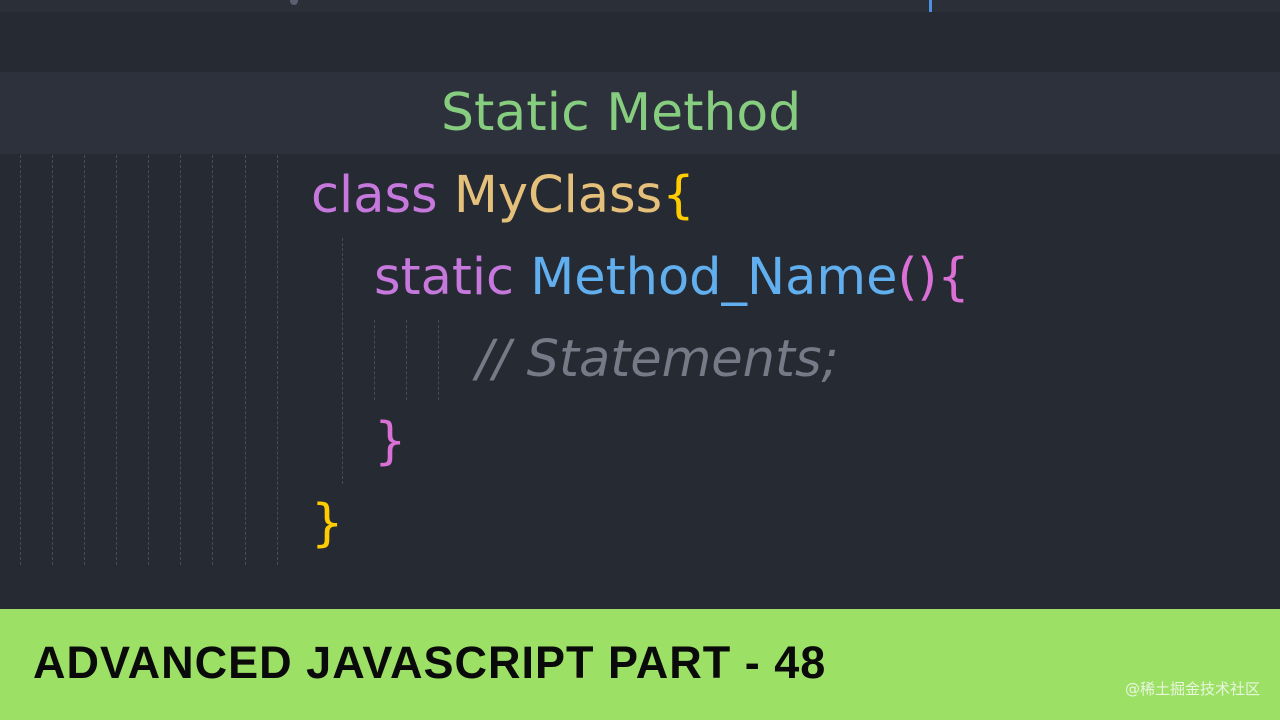 The width and height of the screenshot is (1280, 720). I want to click on code-line-method-close: }, so click(390, 442).